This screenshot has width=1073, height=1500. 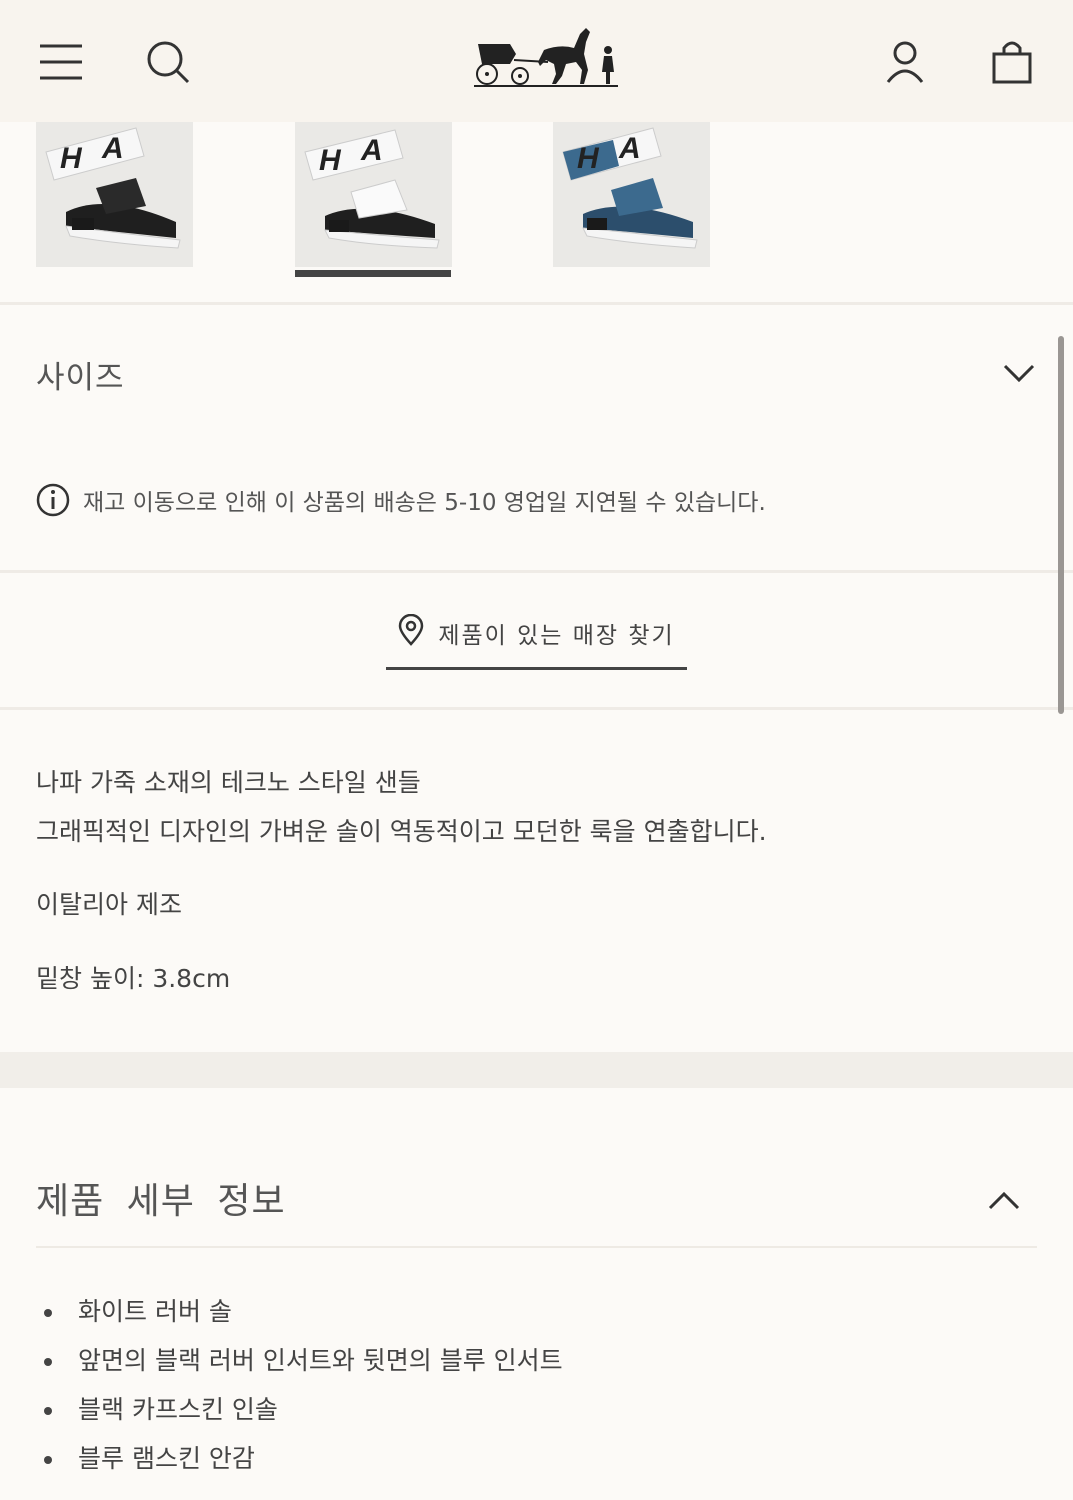 I want to click on list-item: 화이트 러버 솔, so click(x=303, y=1316).